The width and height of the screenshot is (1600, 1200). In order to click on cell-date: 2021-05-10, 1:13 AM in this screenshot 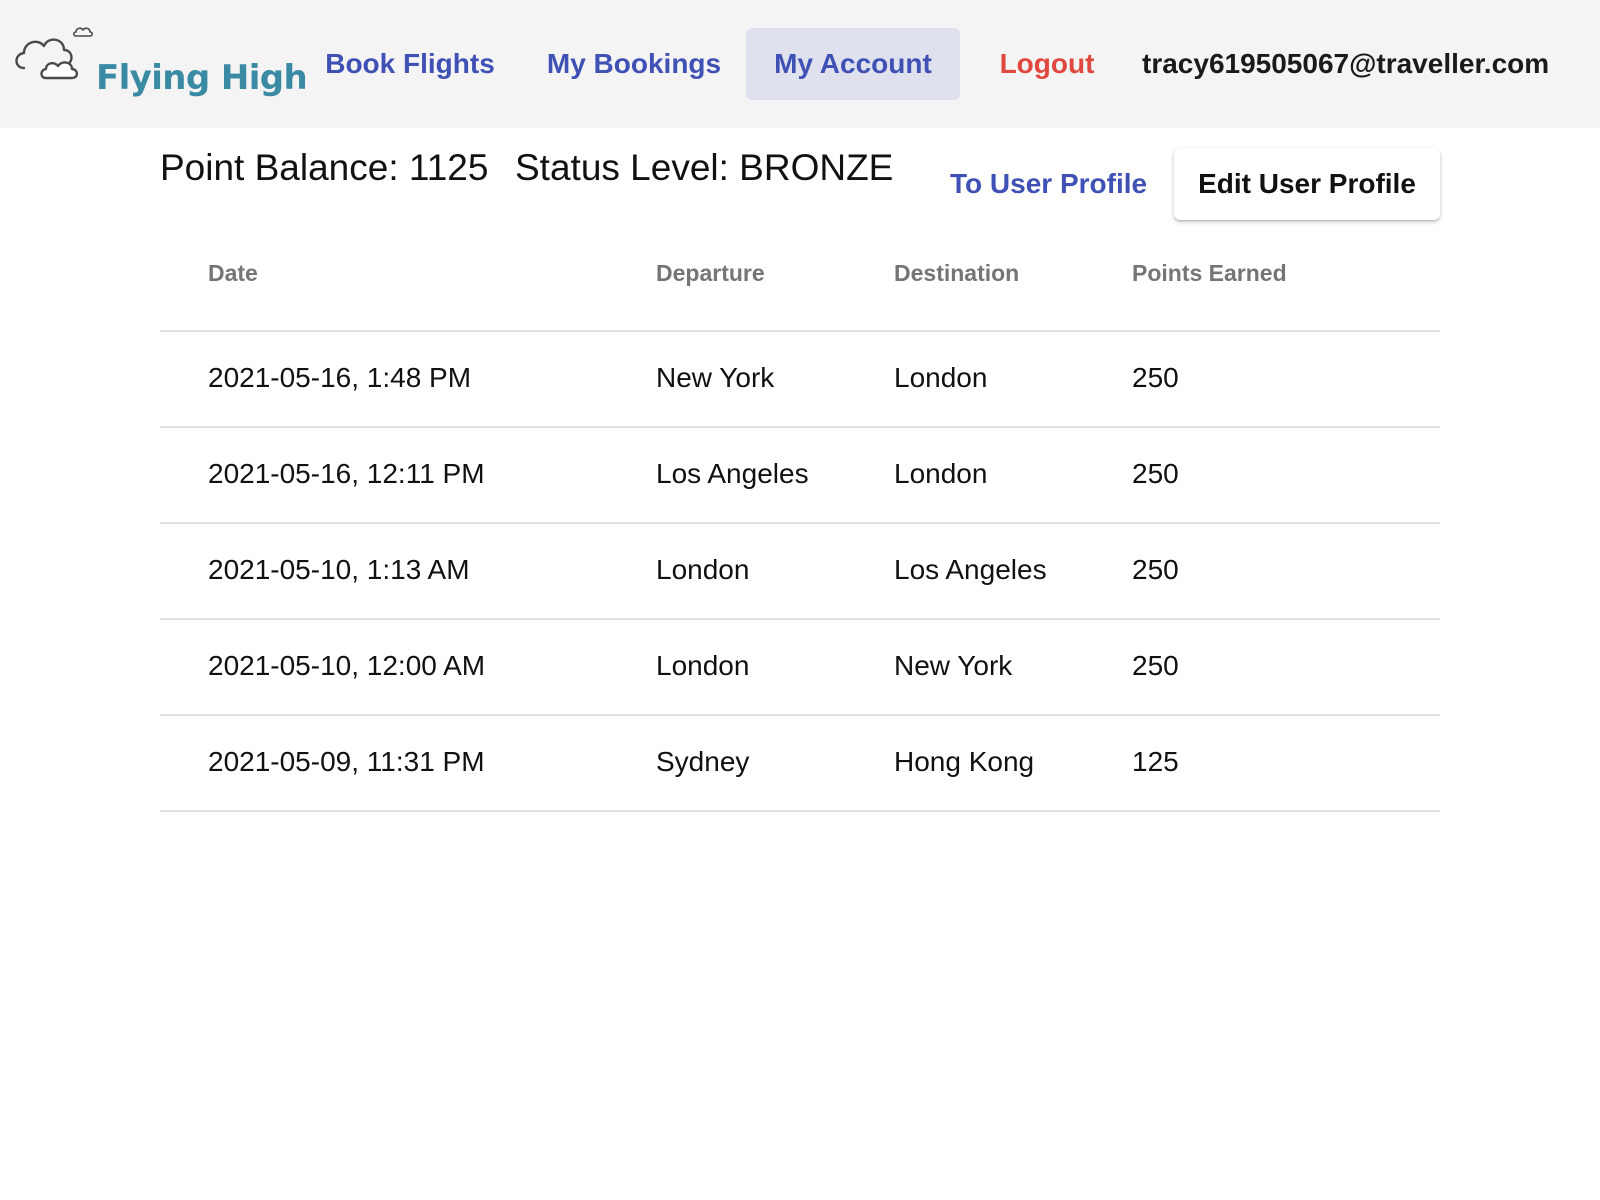, I will do `click(339, 569)`.